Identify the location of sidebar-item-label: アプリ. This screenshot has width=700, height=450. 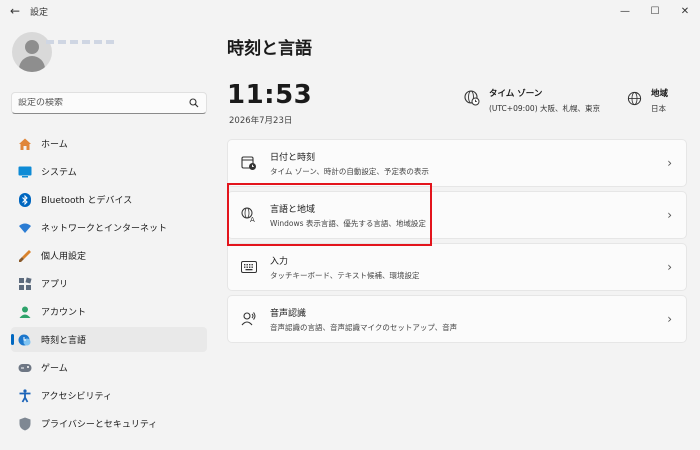
(55, 285).